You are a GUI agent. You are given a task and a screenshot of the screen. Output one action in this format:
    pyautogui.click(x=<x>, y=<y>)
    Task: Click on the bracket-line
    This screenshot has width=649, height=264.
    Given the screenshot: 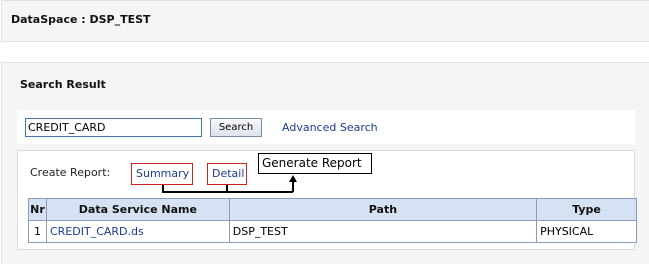 What is the action you would take?
    pyautogui.click(x=195, y=189)
    